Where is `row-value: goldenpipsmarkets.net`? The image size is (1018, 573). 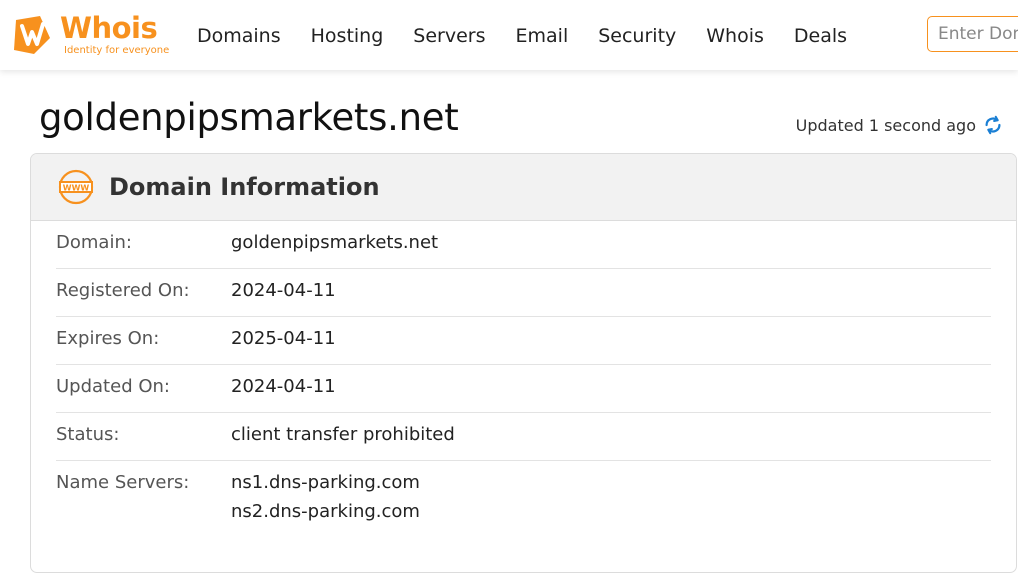 row-value: goldenpipsmarkets.net is located at coordinates (334, 248).